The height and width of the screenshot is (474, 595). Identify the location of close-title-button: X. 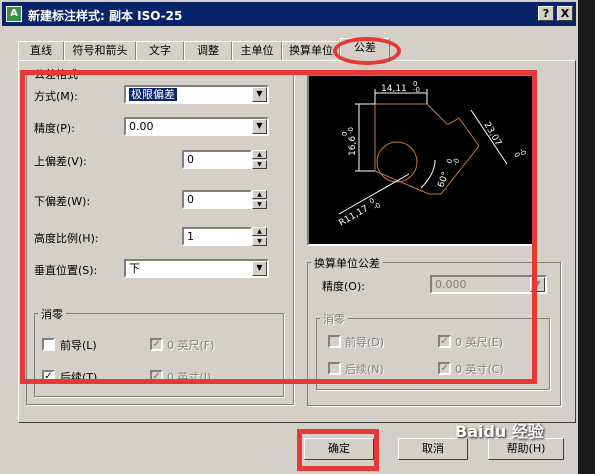
(565, 13).